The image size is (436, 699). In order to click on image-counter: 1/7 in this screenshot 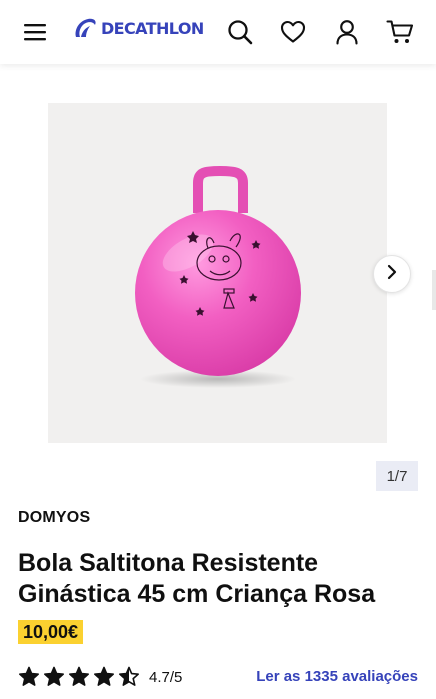, I will do `click(397, 476)`.